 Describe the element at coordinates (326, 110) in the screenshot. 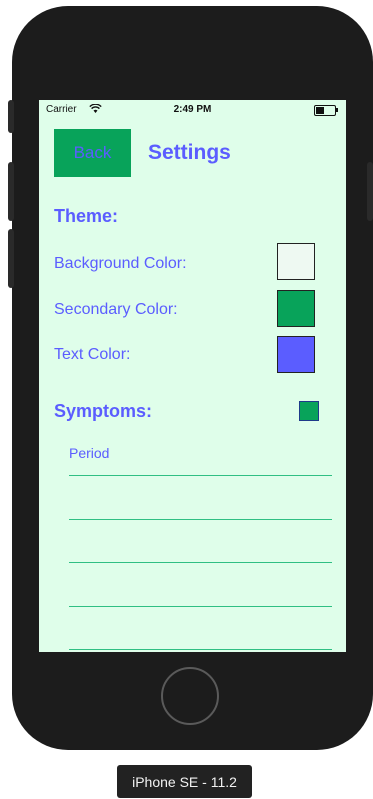

I see `battery-icon` at that location.